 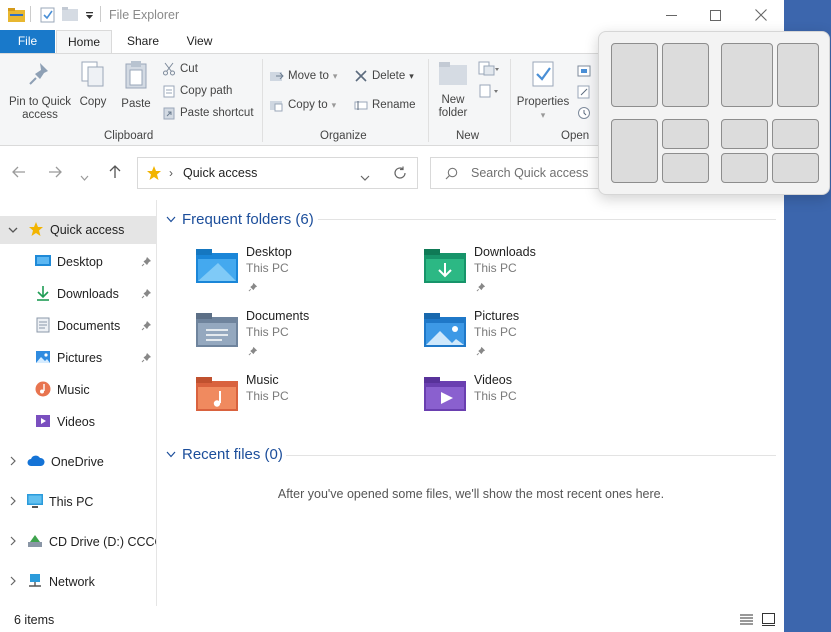 What do you see at coordinates (72, 582) in the screenshot?
I see `sidebar-item-label: Network` at bounding box center [72, 582].